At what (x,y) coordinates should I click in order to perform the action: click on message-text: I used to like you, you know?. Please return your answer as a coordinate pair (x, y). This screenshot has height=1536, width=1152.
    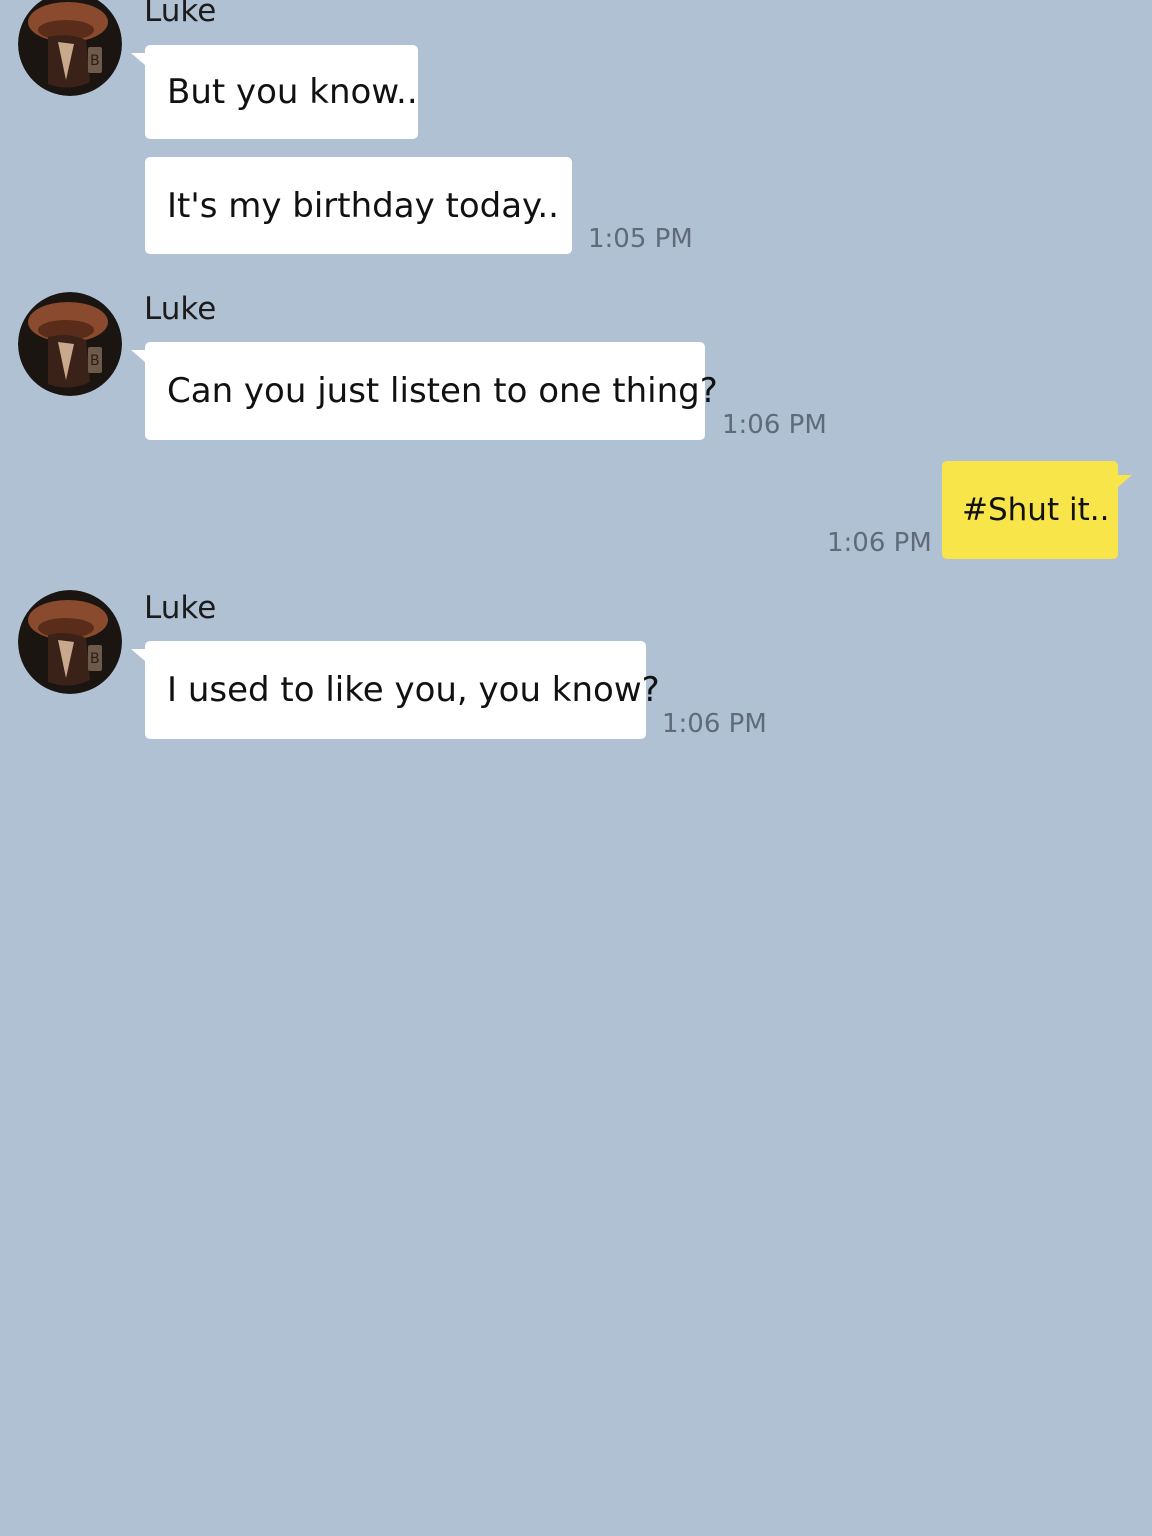
    Looking at the image, I should click on (413, 690).